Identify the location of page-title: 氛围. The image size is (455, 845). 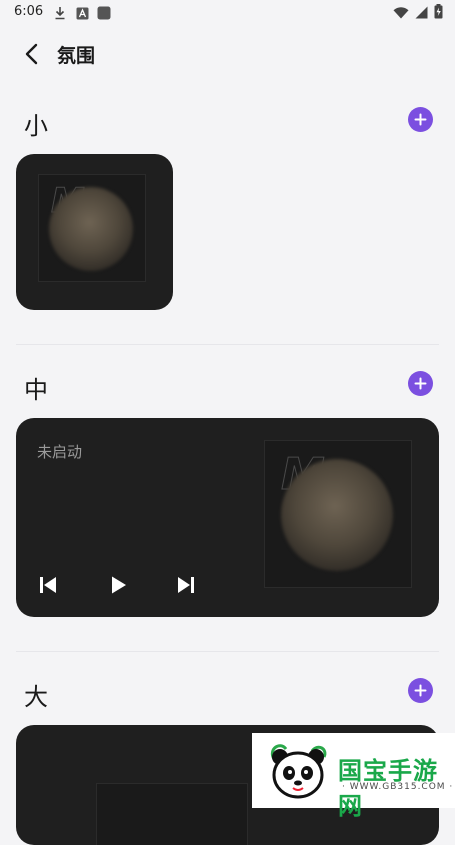
(76, 56).